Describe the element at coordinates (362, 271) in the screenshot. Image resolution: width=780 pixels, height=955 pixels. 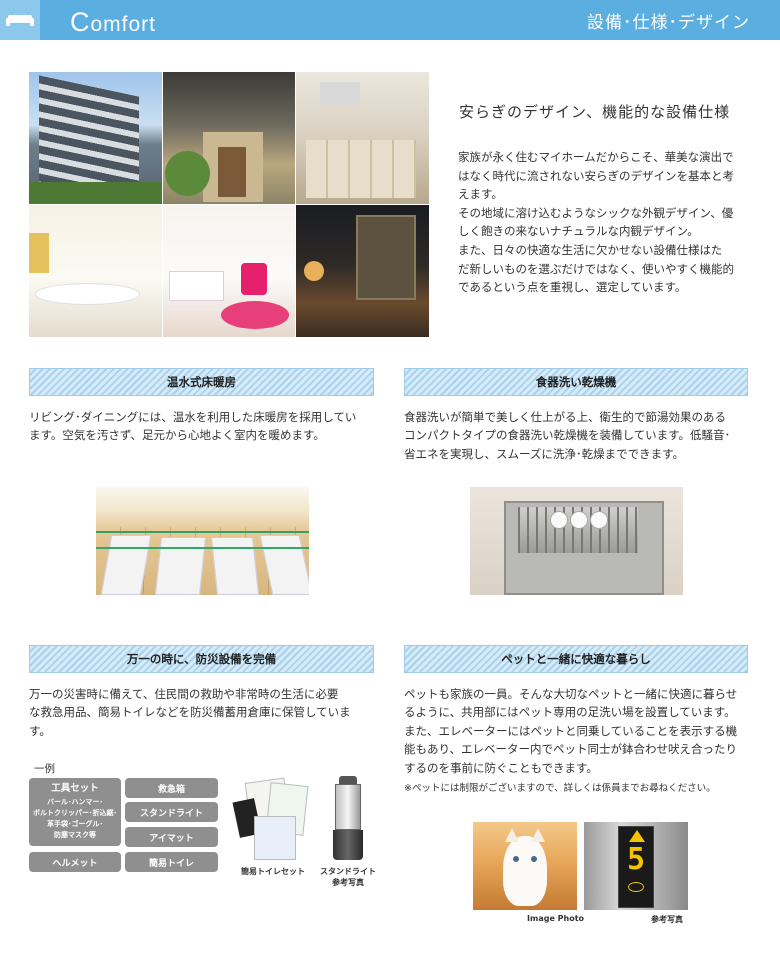
I see `balcony-photo` at that location.